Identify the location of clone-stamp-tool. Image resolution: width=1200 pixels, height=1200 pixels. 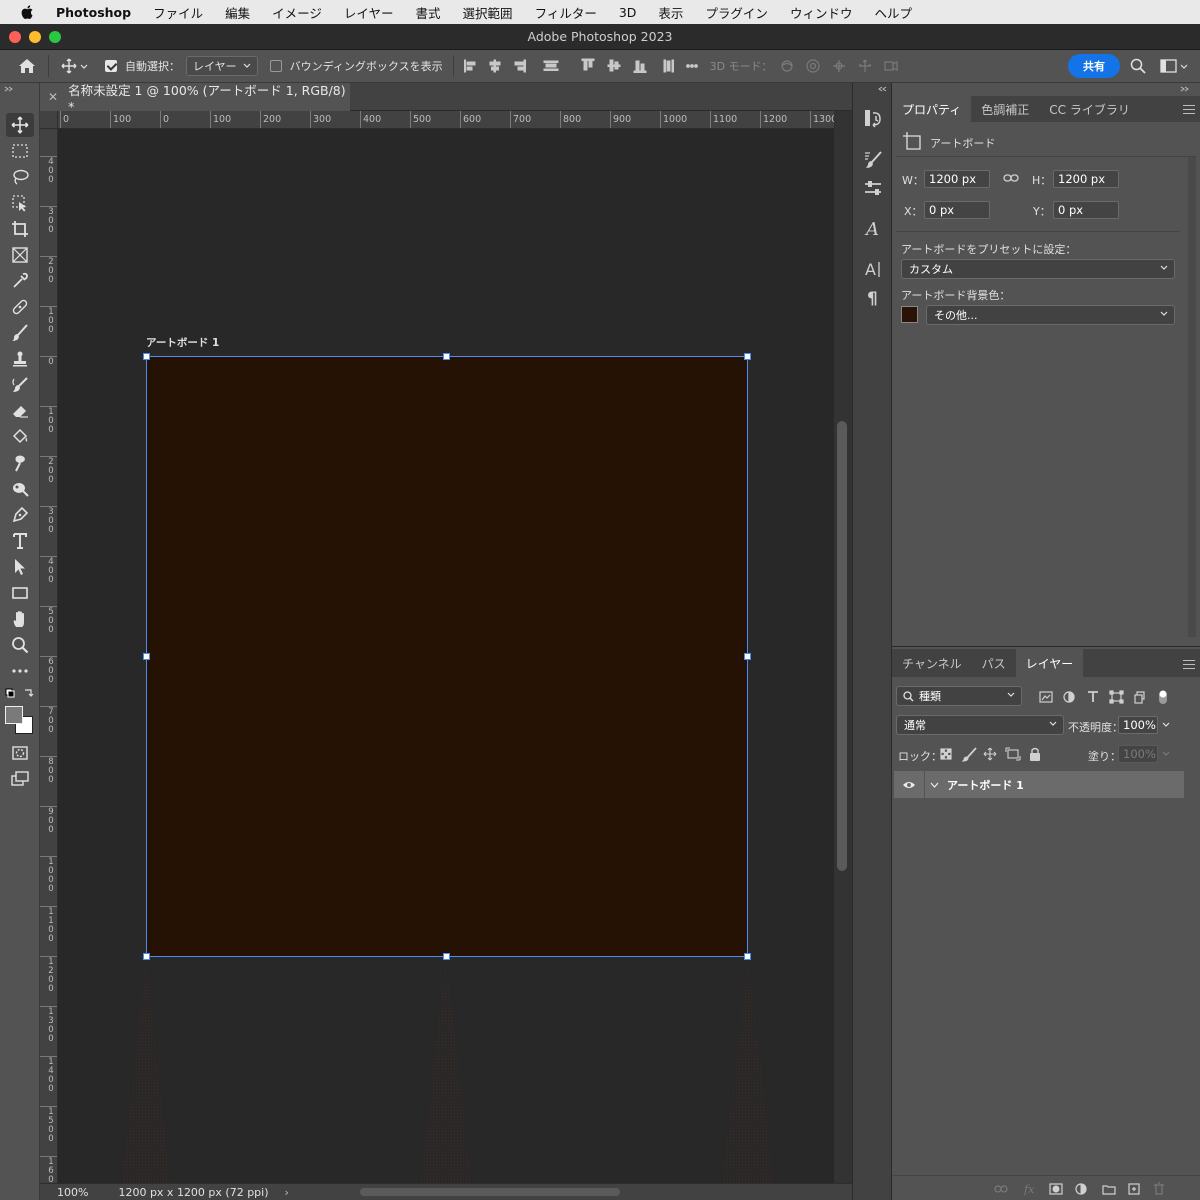
(20, 359).